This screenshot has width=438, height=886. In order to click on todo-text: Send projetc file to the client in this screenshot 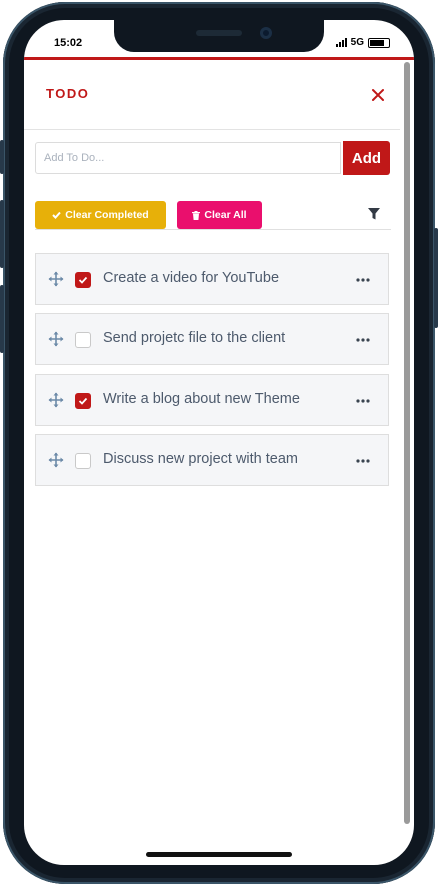, I will do `click(194, 338)`.